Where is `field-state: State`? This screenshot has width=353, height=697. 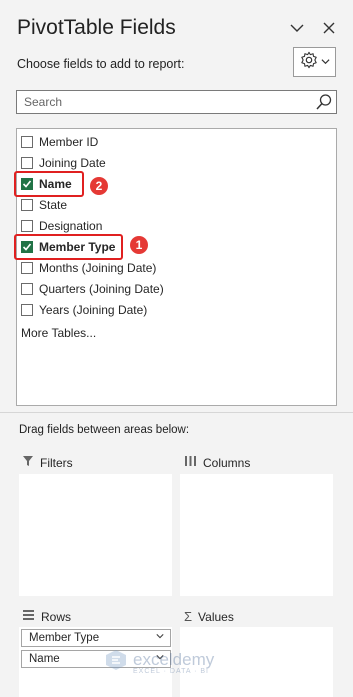
field-state: State is located at coordinates (44, 205).